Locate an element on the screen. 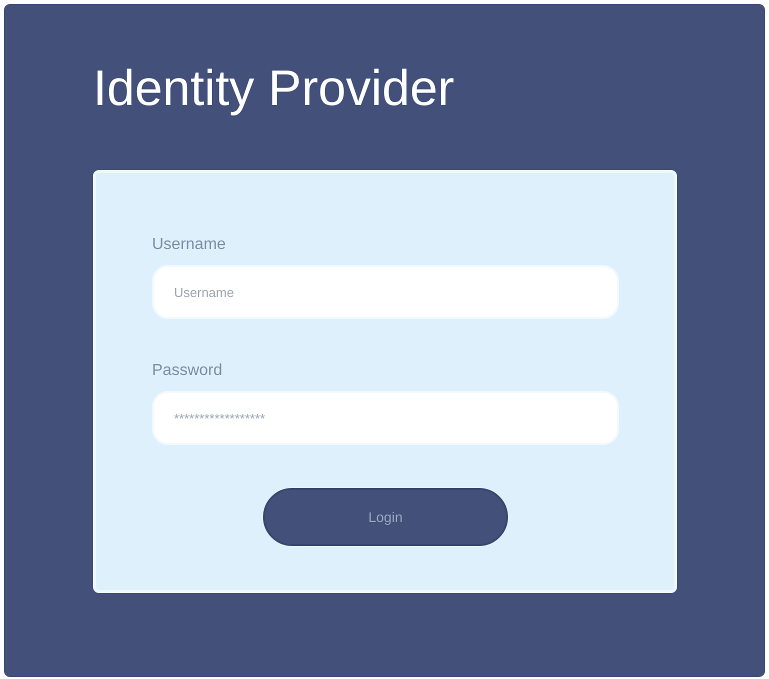 The width and height of the screenshot is (769, 679). login-button: Login is located at coordinates (385, 517).